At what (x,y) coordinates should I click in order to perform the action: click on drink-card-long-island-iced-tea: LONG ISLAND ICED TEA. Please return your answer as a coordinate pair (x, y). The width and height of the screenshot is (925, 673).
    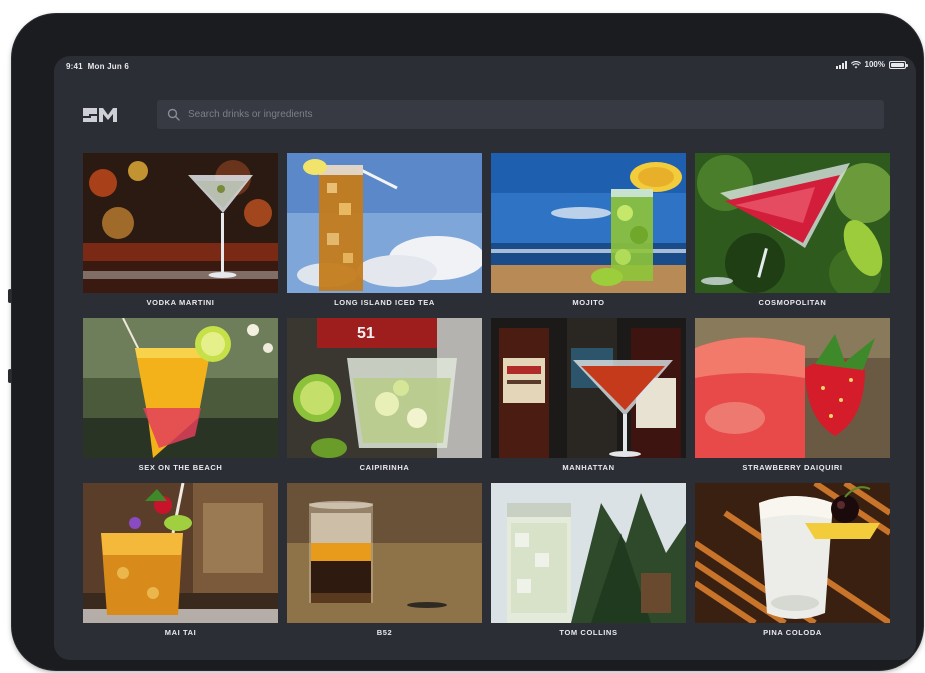
    Looking at the image, I should click on (384, 235).